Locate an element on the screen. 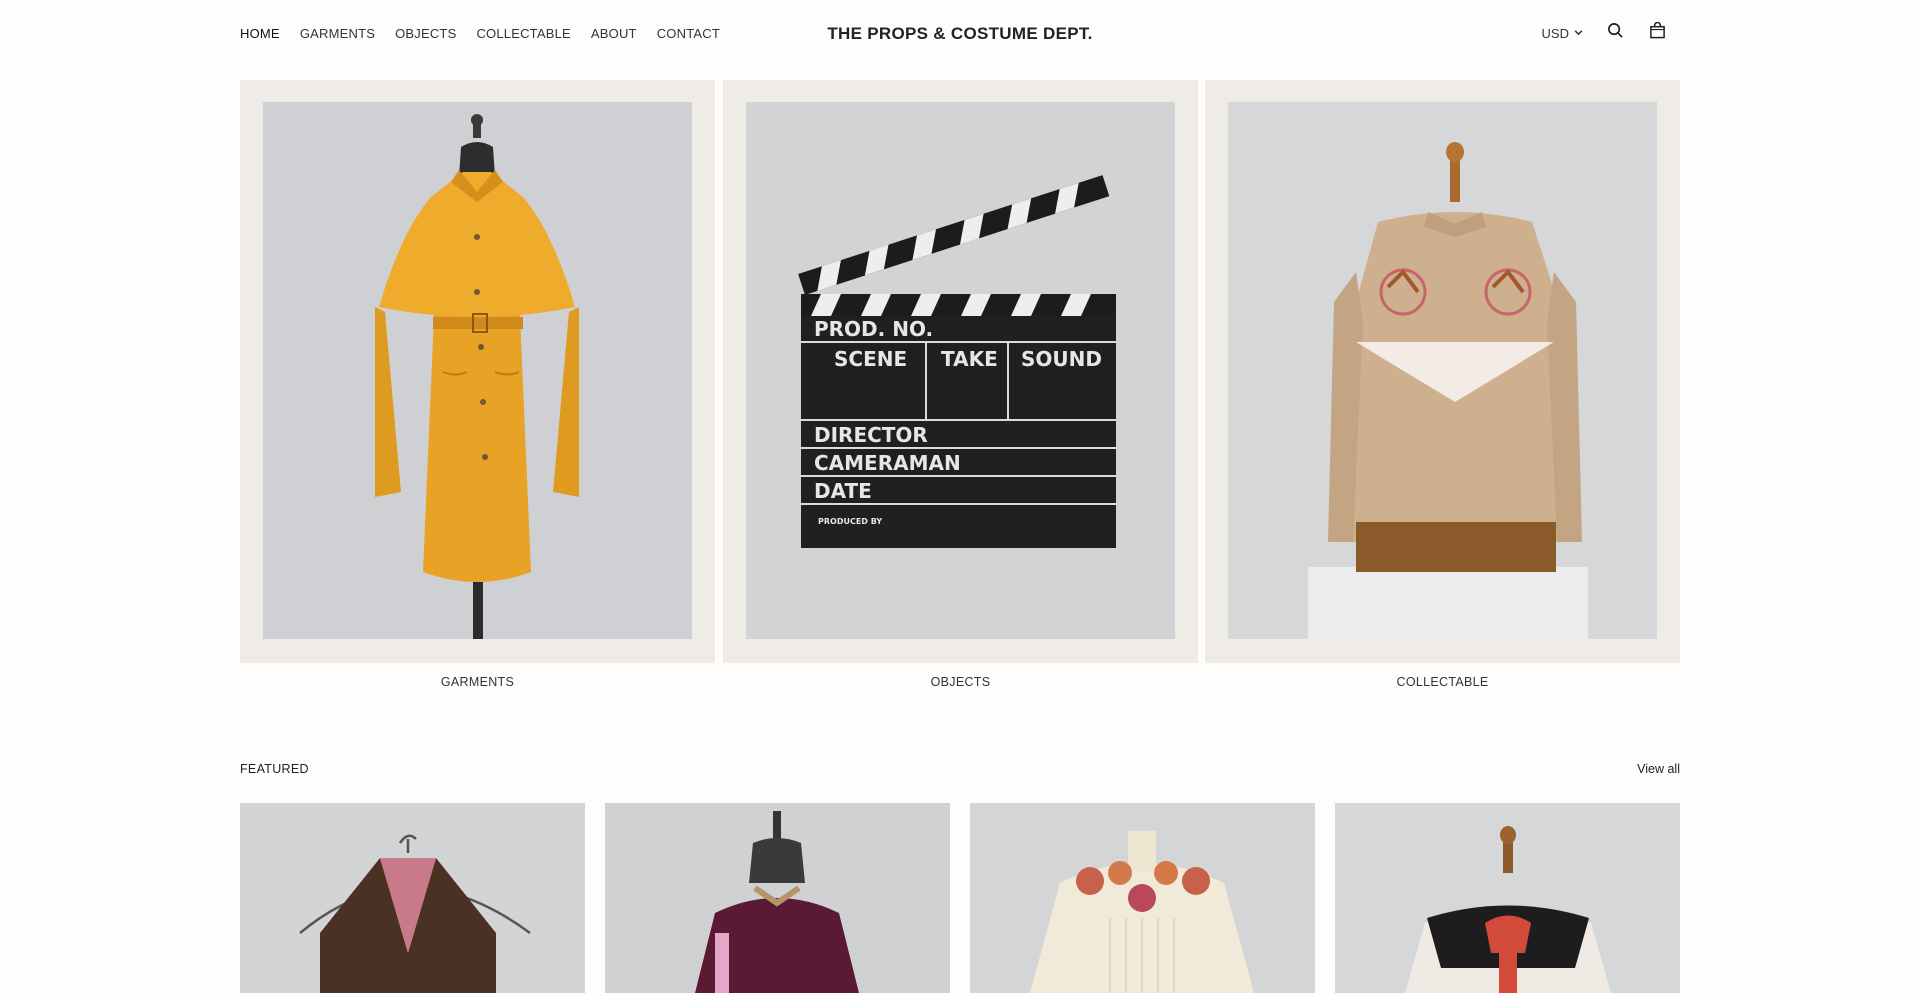 This screenshot has width=1920, height=993. currency-selector: USD is located at coordinates (1563, 33).